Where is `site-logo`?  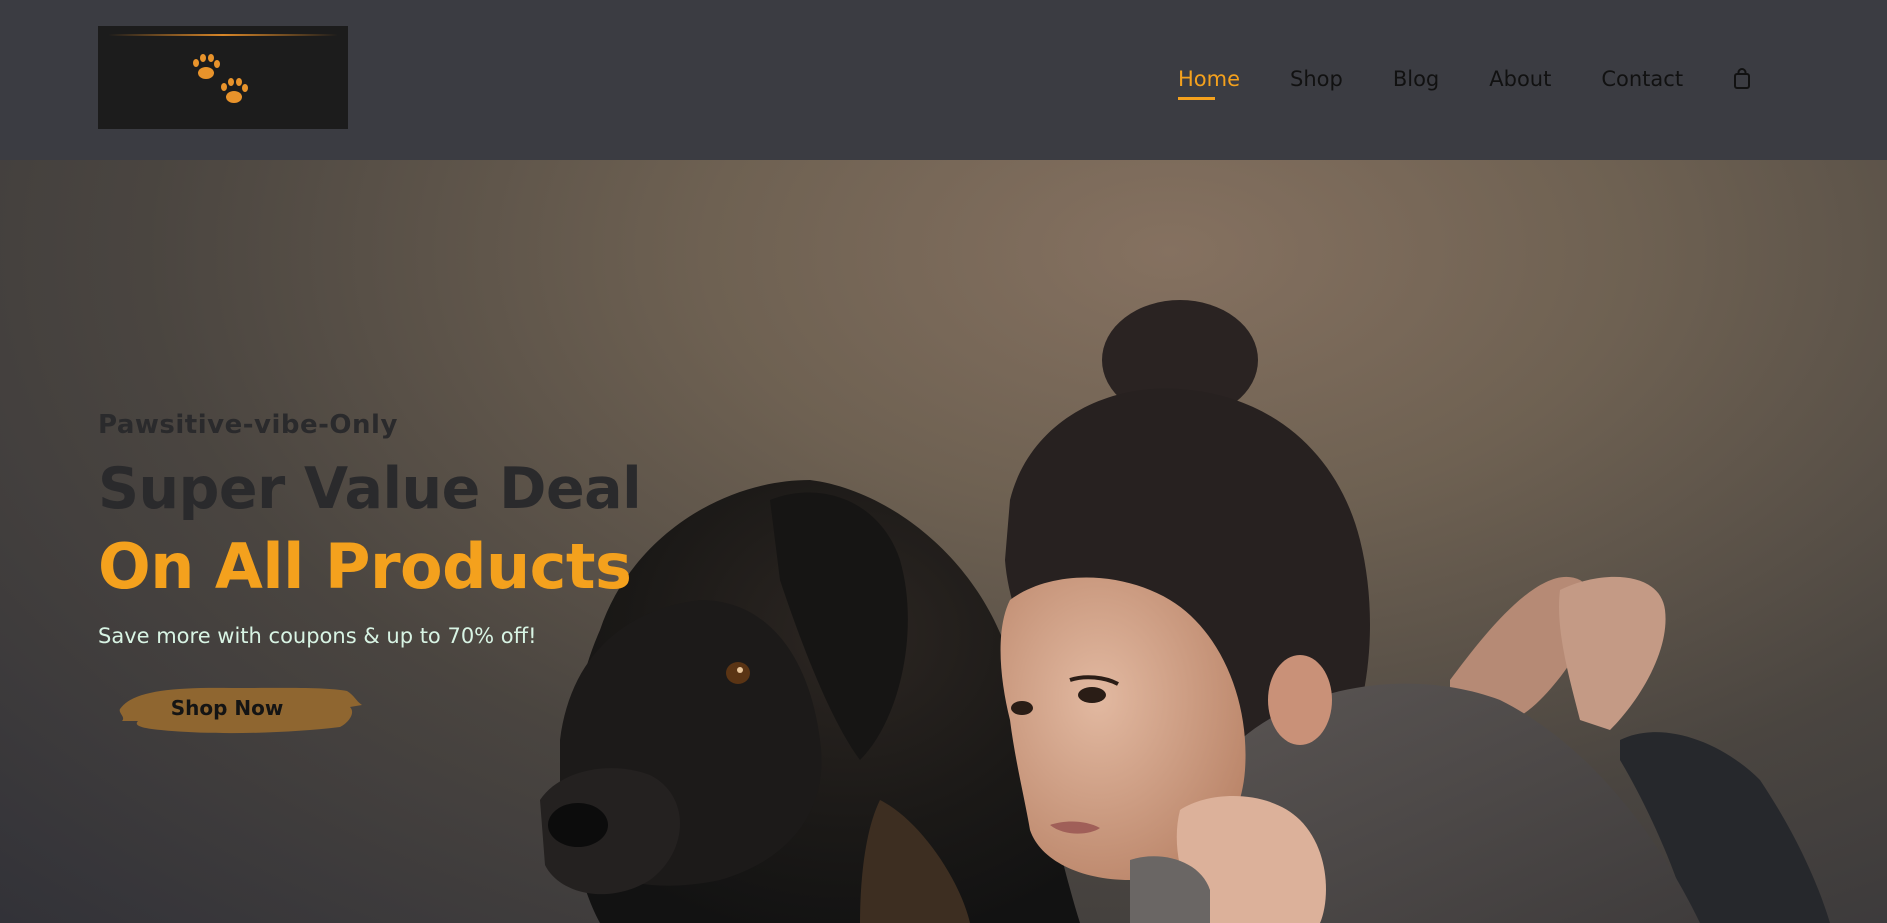
site-logo is located at coordinates (223, 77).